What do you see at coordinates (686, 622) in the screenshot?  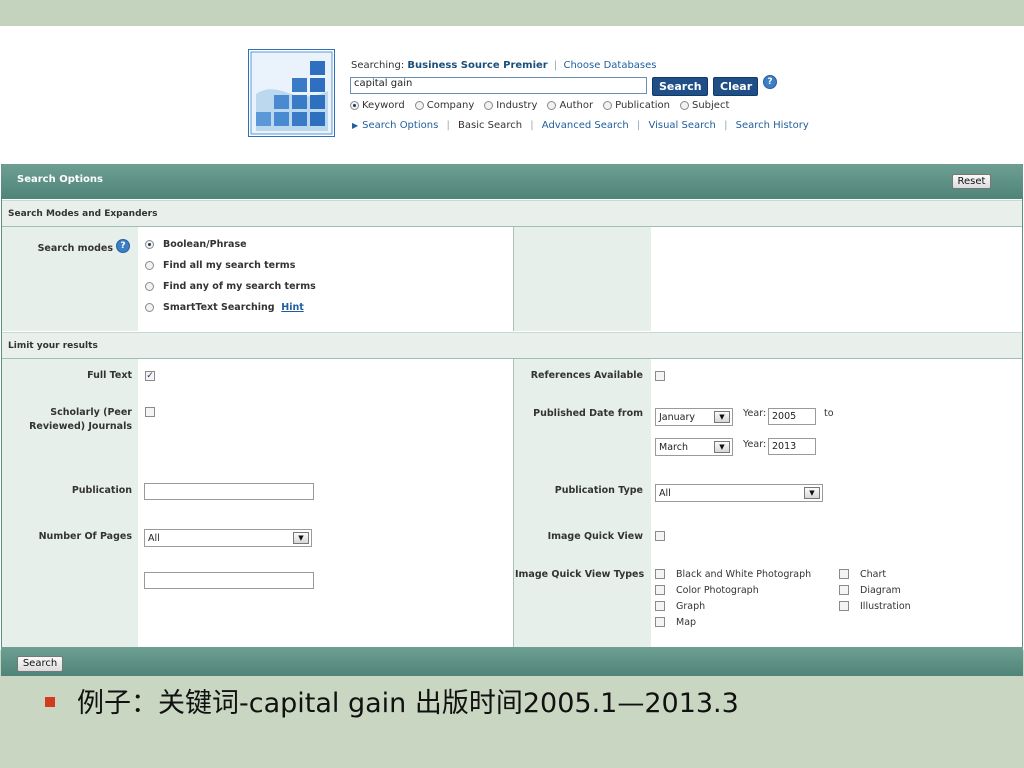 I see `image-type-label: Map` at bounding box center [686, 622].